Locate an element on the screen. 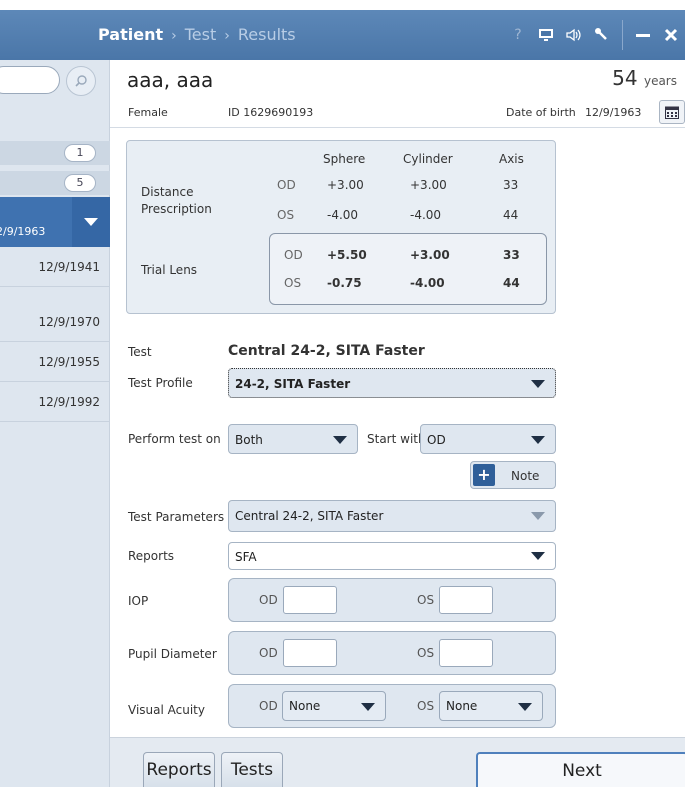 Image resolution: width=685 pixels, height=787 pixels. reports-select: SFA is located at coordinates (392, 556).